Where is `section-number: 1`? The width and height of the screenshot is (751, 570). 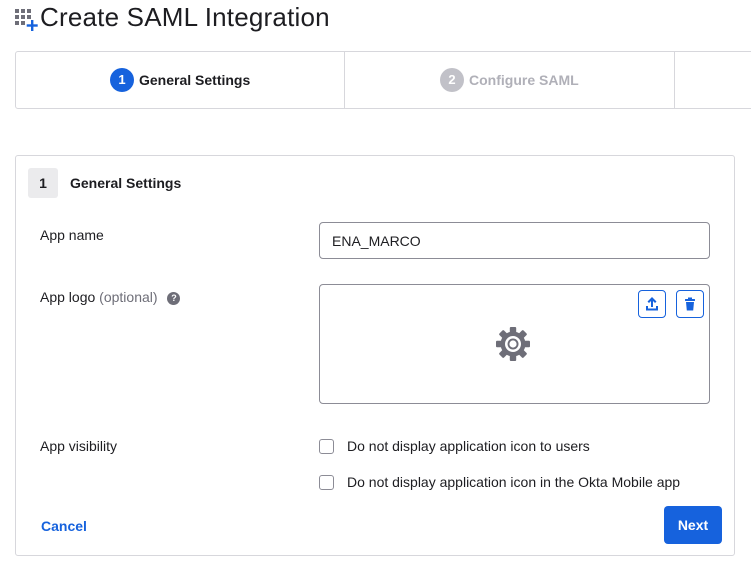
section-number: 1 is located at coordinates (43, 183).